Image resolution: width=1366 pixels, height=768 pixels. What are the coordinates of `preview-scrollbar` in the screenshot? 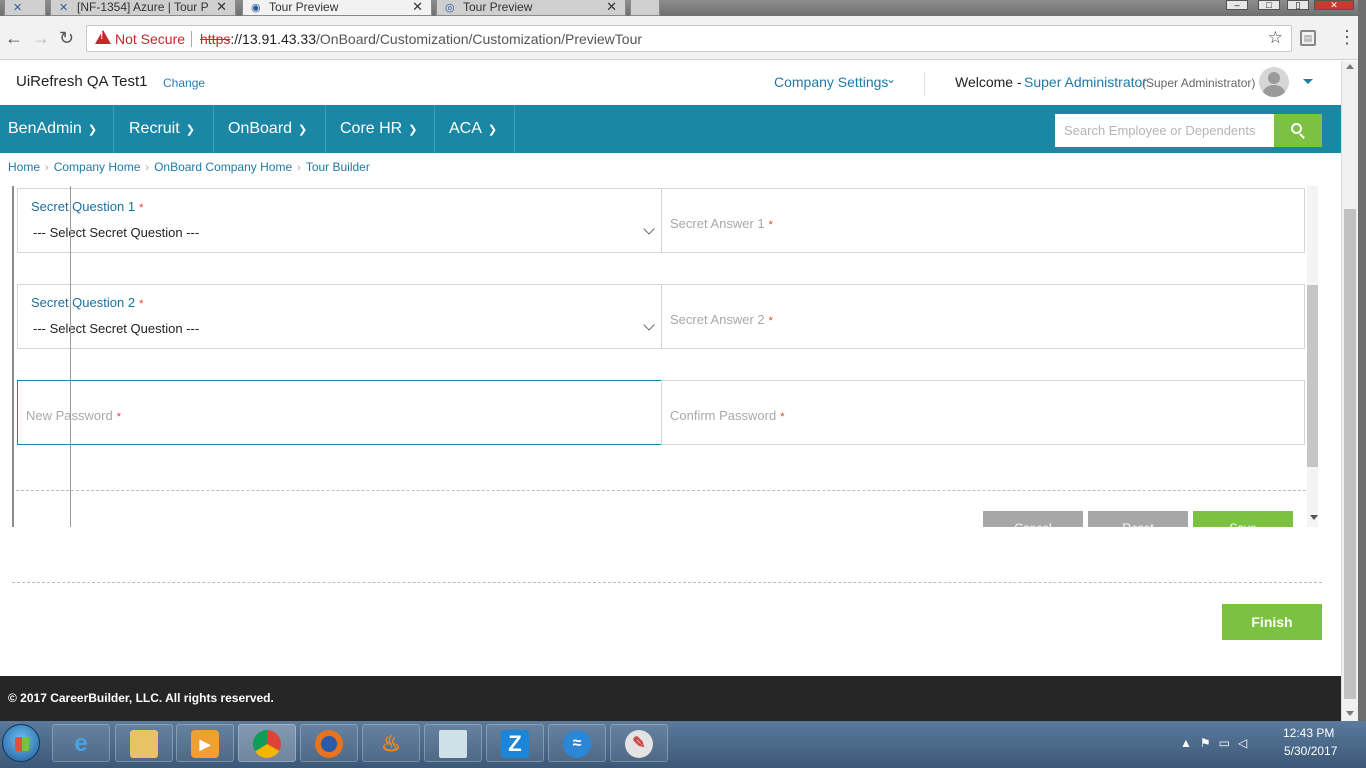 It's located at (1312, 356).